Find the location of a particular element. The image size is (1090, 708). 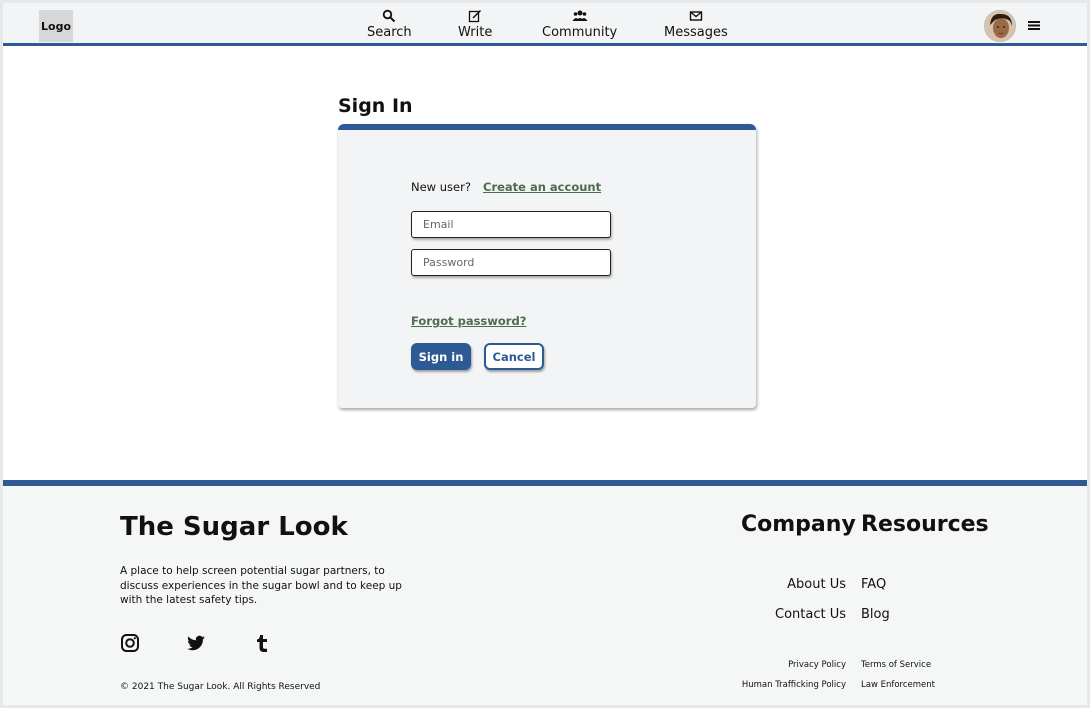

user-avatar is located at coordinates (1000, 26).